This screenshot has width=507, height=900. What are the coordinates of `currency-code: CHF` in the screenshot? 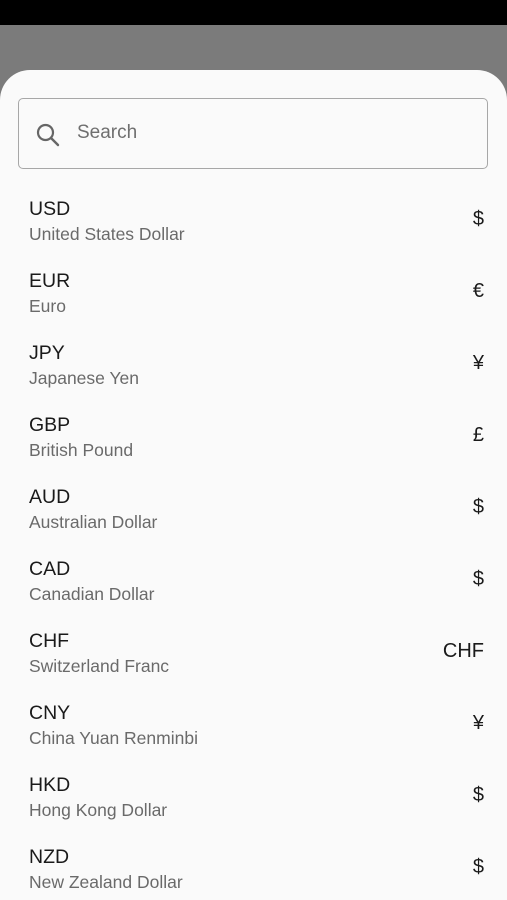 It's located at (49, 641).